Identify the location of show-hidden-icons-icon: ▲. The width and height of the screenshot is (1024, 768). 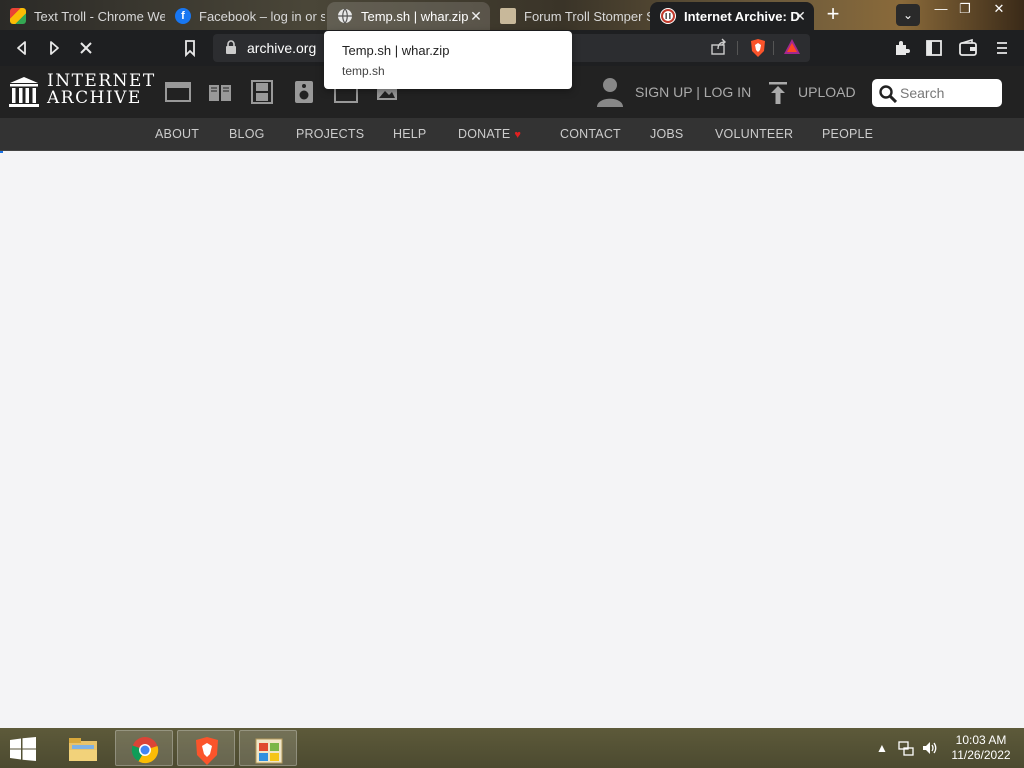
(882, 748).